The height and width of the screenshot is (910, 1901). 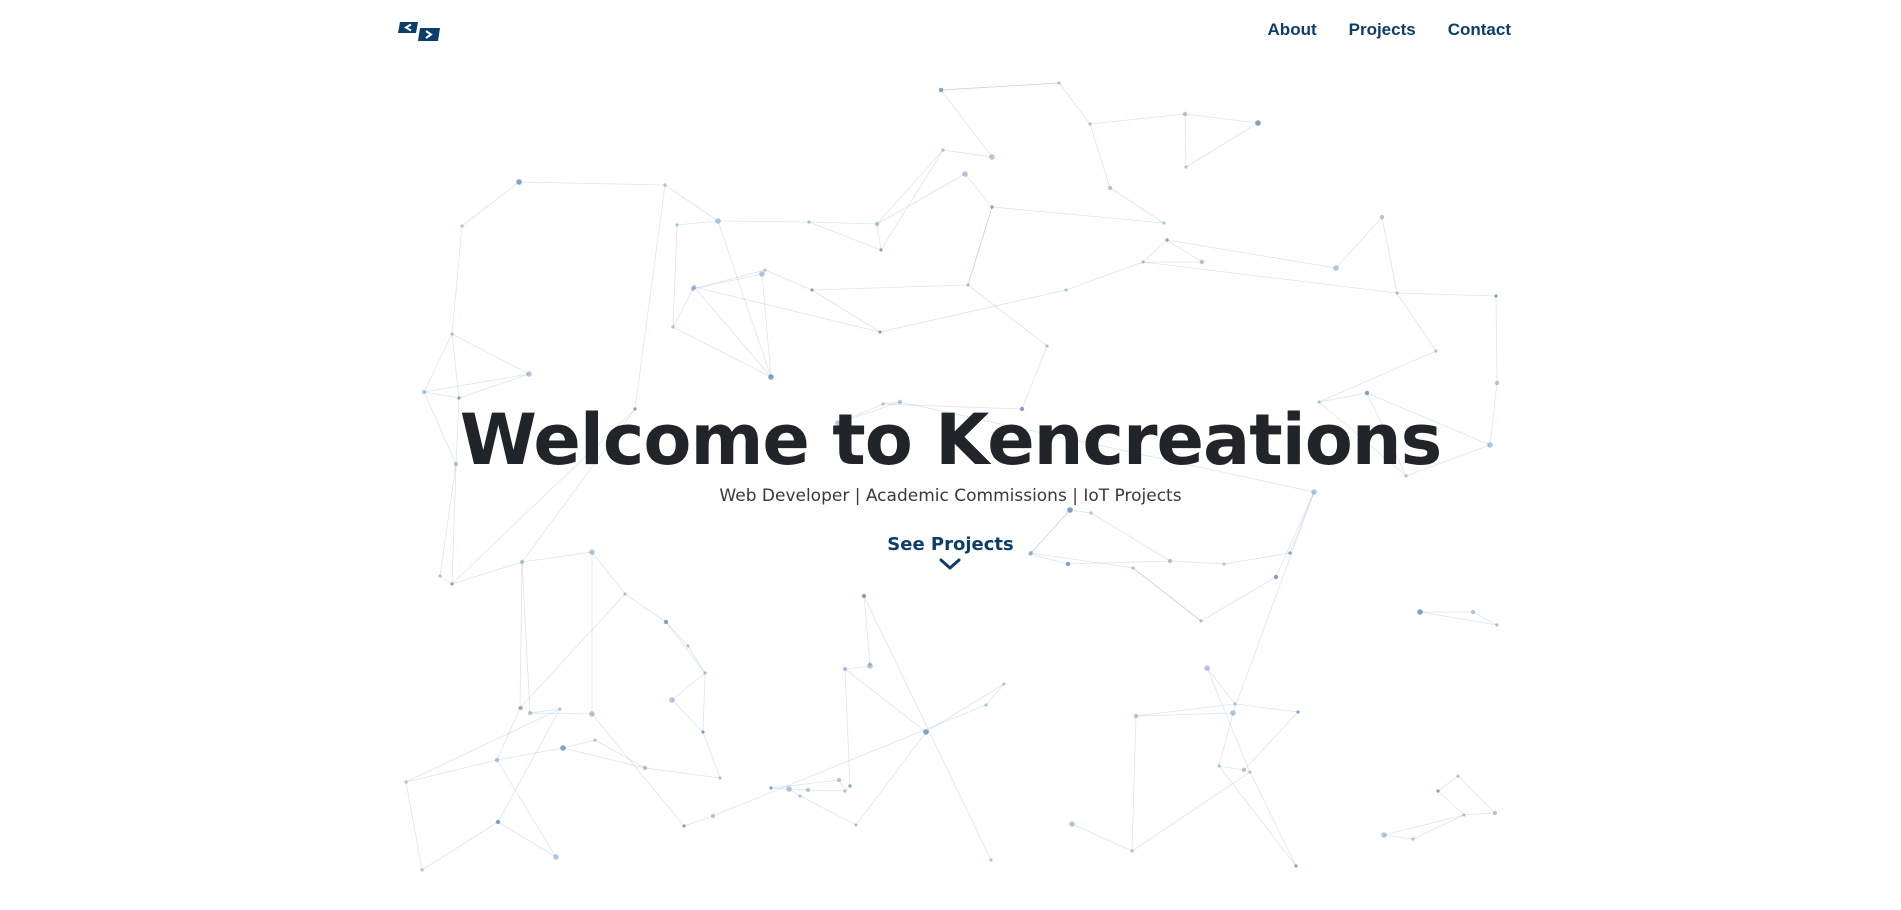 I want to click on see-projects-label: See Projects, so click(x=950, y=544).